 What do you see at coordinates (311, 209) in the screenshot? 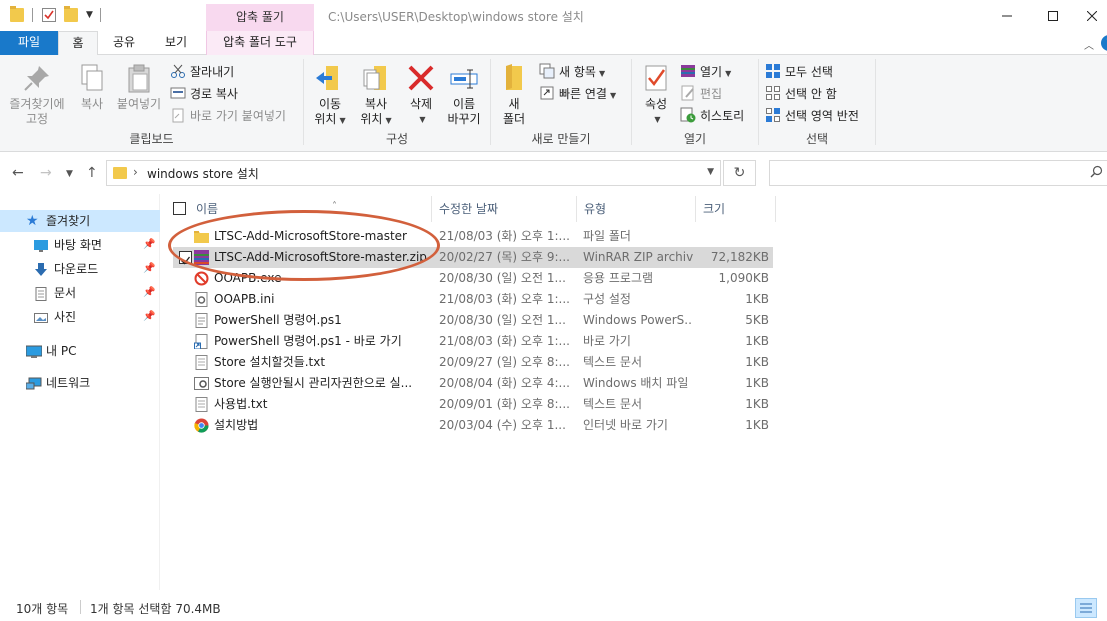
I see `column-header-name: 이름 ˄` at bounding box center [311, 209].